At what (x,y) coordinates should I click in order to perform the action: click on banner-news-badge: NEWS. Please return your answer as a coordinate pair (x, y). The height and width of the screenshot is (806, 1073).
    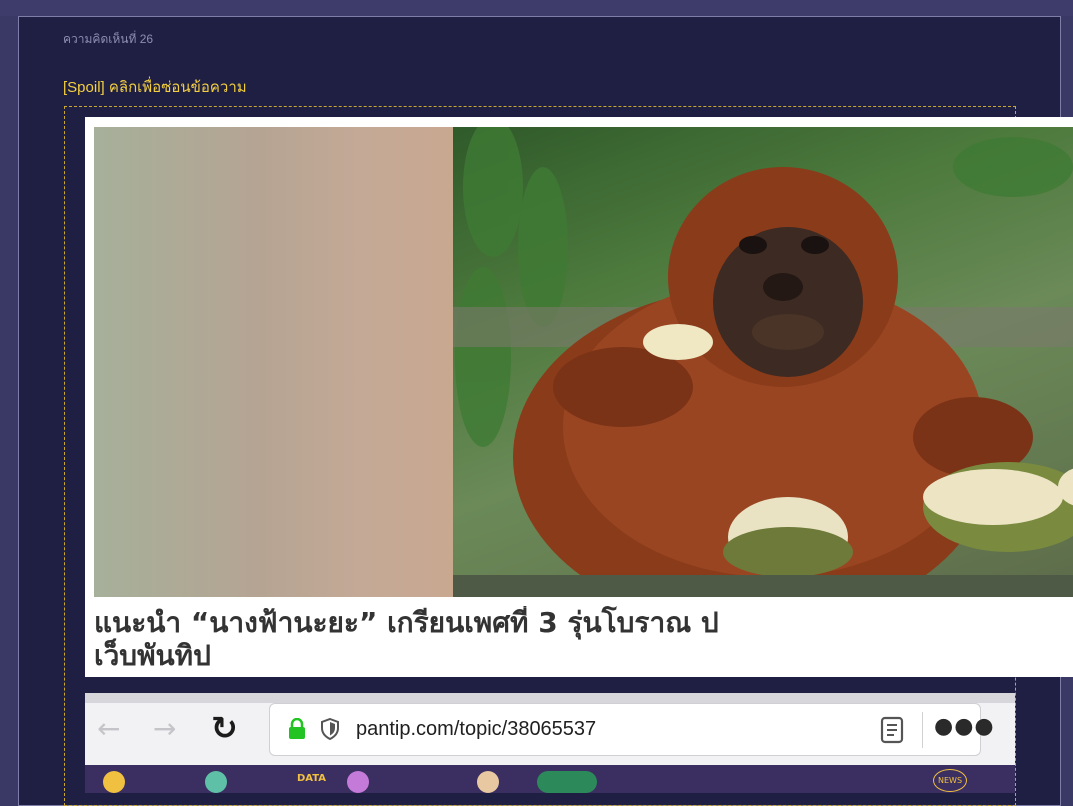
    Looking at the image, I should click on (950, 780).